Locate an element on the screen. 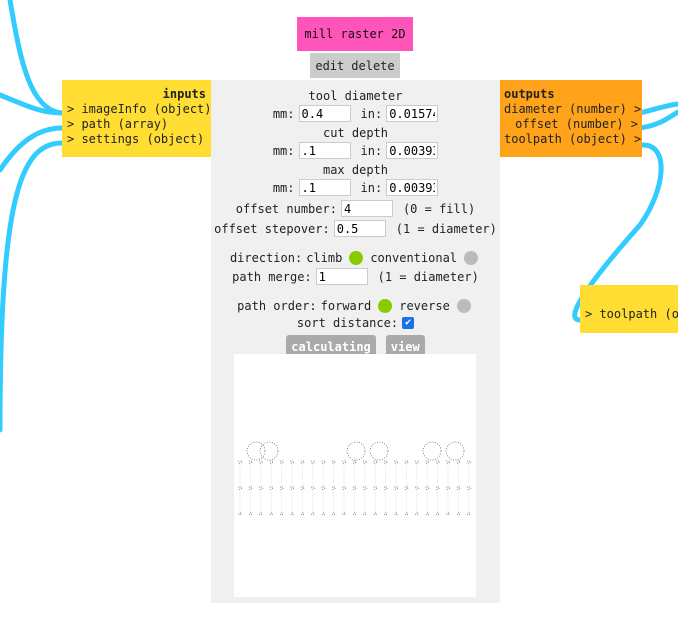 The height and width of the screenshot is (626, 678). conventional-label: conventional is located at coordinates (414, 257).